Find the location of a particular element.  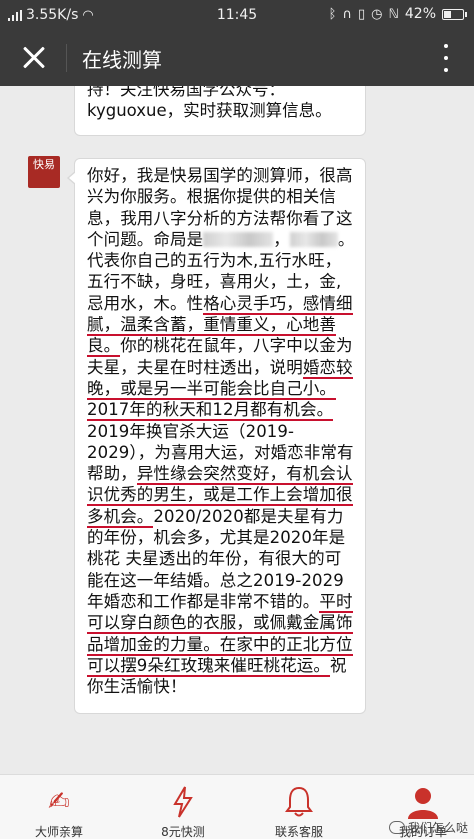

tab-label: 大师亲算 is located at coordinates (58, 832).